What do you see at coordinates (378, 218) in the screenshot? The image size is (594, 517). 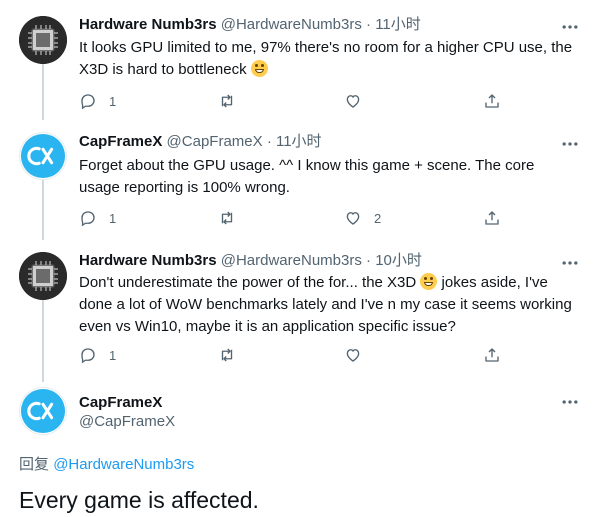 I see `like-count: 2` at bounding box center [378, 218].